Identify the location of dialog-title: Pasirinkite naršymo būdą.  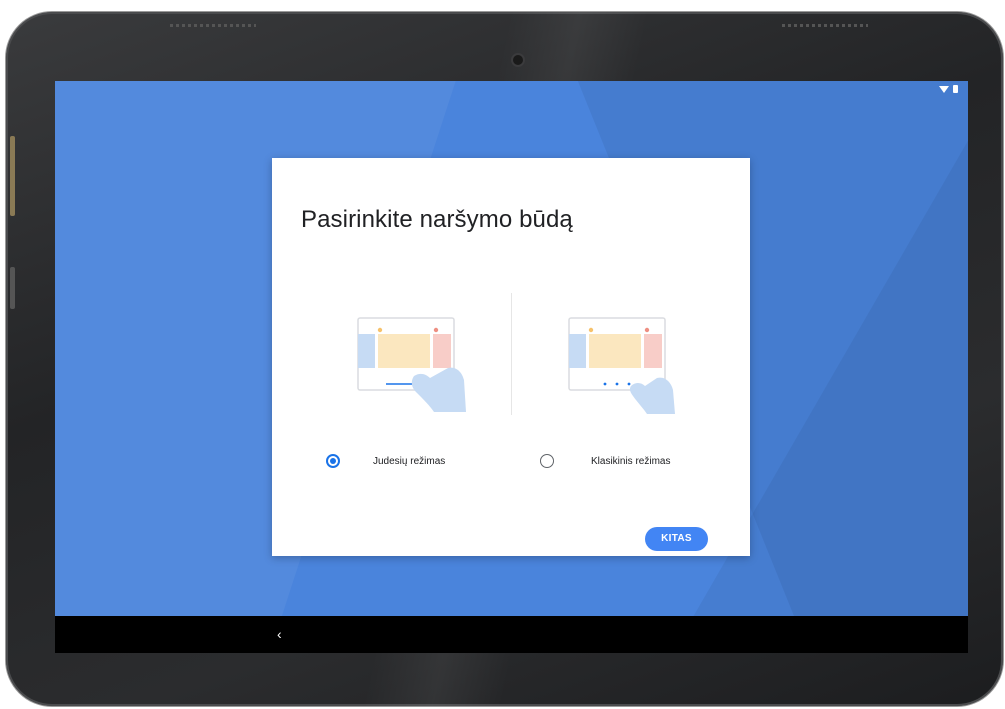
(437, 219).